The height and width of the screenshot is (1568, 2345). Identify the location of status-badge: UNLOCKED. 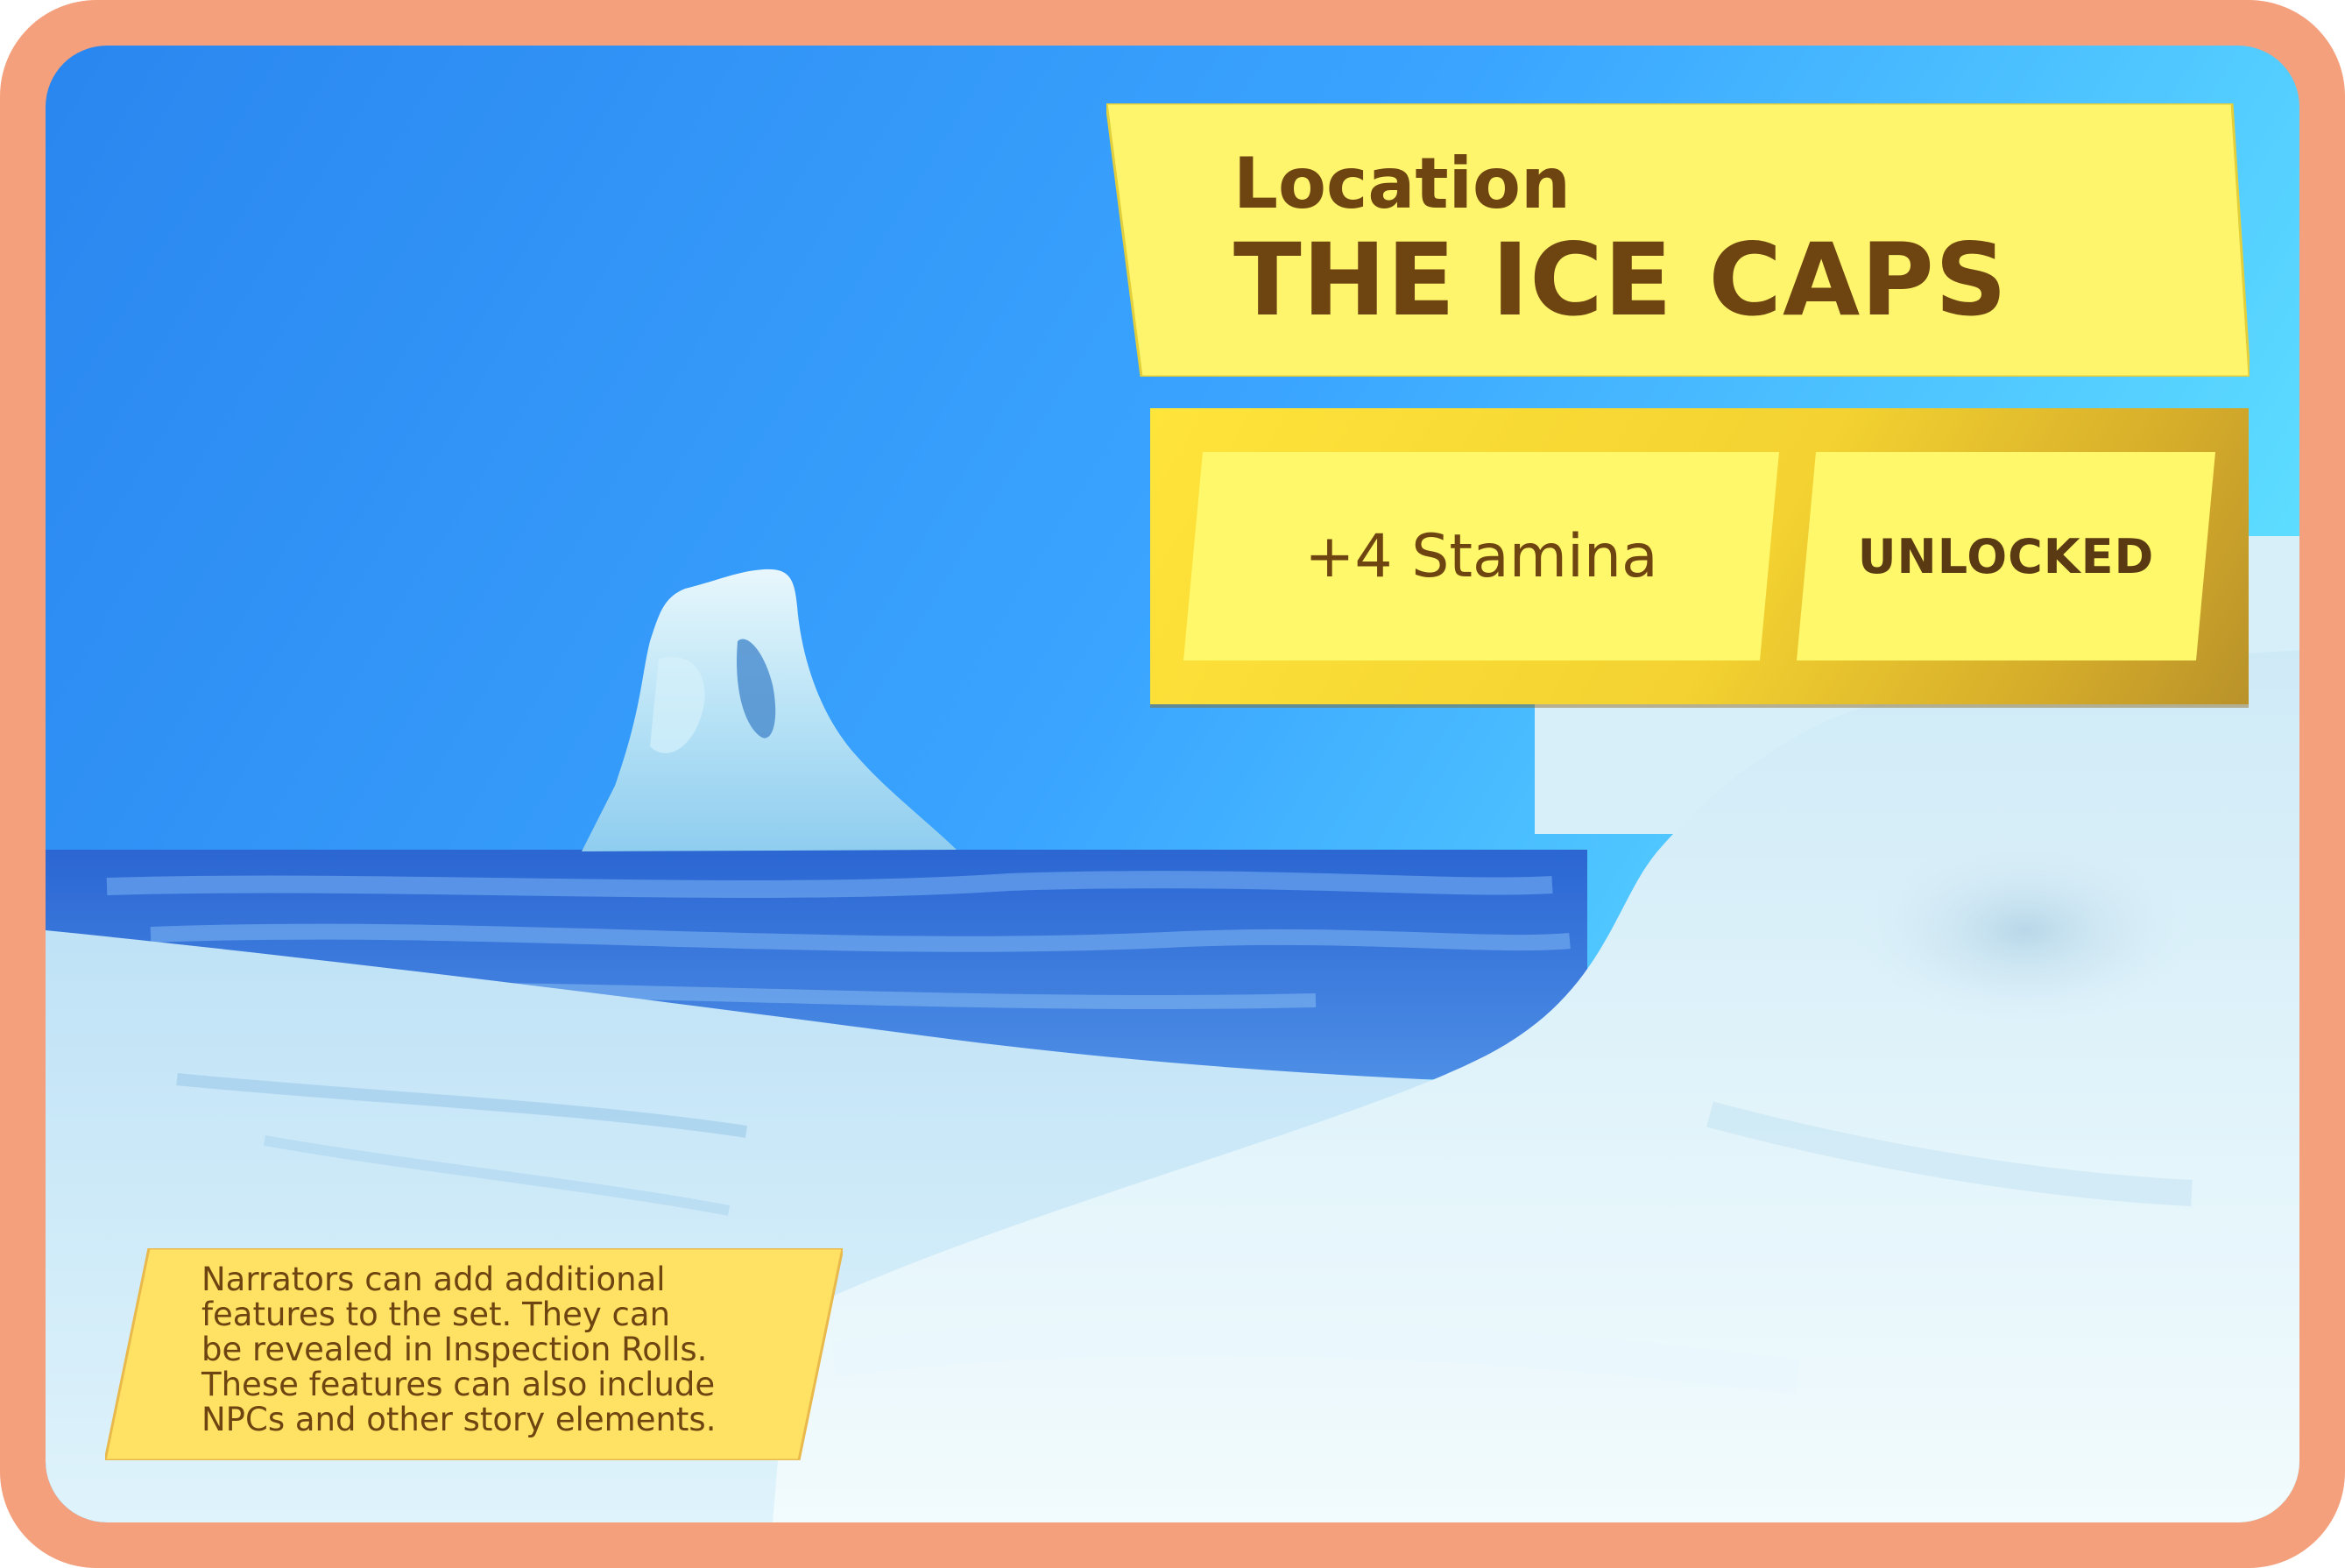
(2006, 556).